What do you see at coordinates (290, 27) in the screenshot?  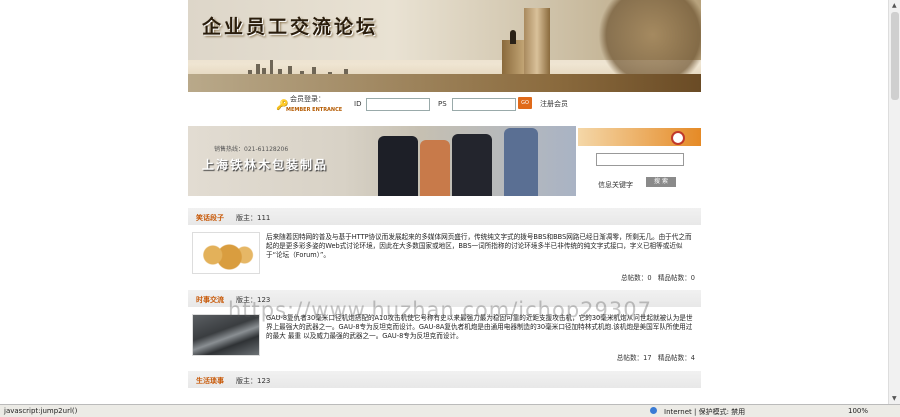 I see `site-title: 企业员工交流论坛` at bounding box center [290, 27].